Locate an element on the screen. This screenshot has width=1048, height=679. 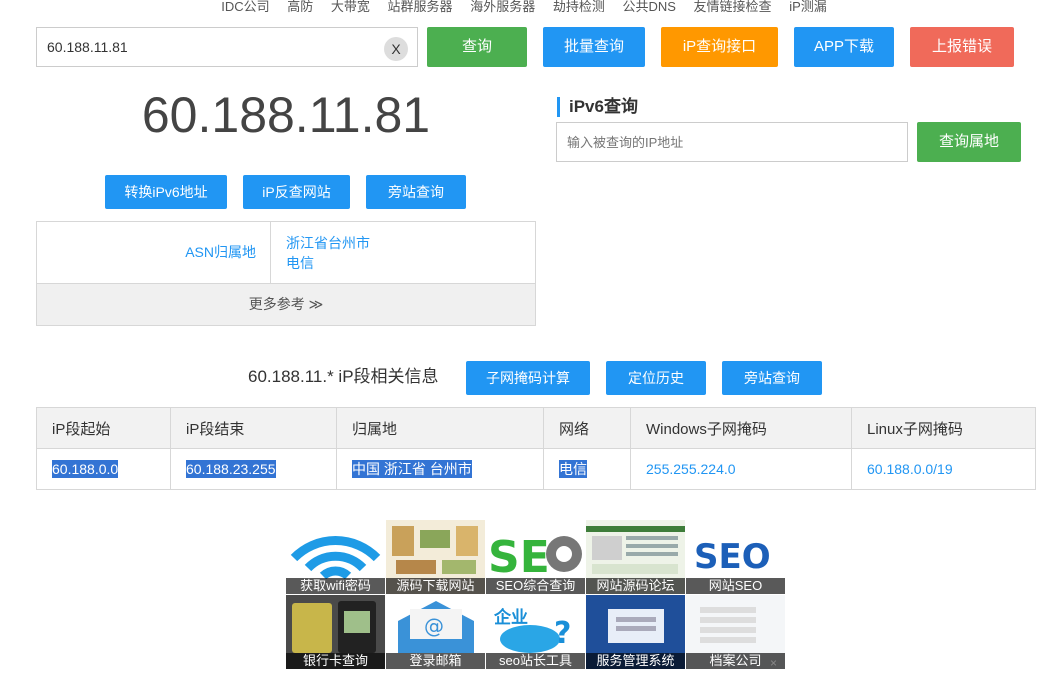
nav-link-dns: 公共DNS is located at coordinates (648, 7).